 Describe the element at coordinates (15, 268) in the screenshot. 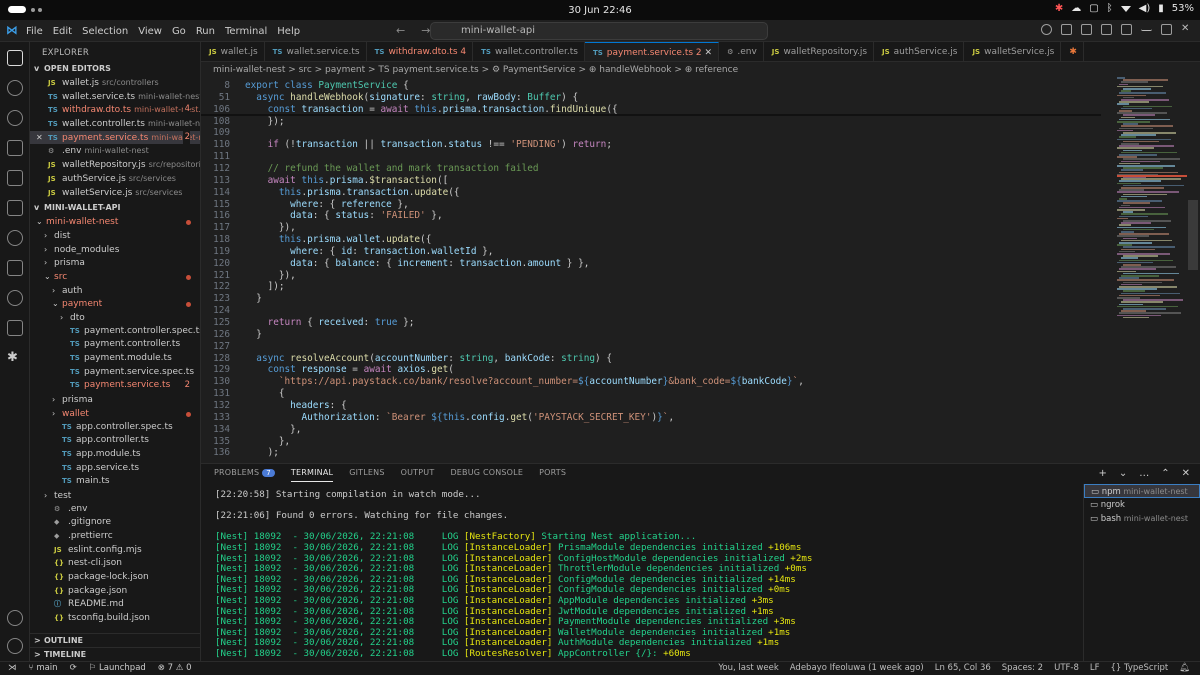

I see `folder-icon` at that location.